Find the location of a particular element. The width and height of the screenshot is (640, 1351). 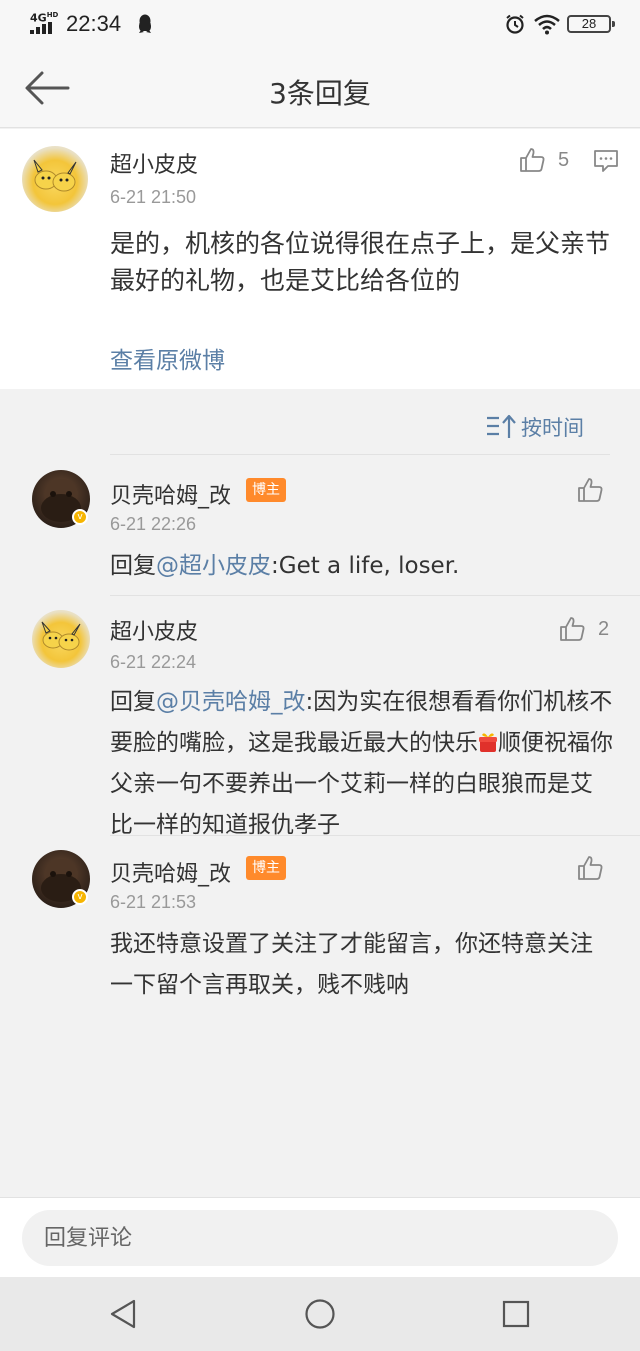

comment-icon is located at coordinates (606, 161).